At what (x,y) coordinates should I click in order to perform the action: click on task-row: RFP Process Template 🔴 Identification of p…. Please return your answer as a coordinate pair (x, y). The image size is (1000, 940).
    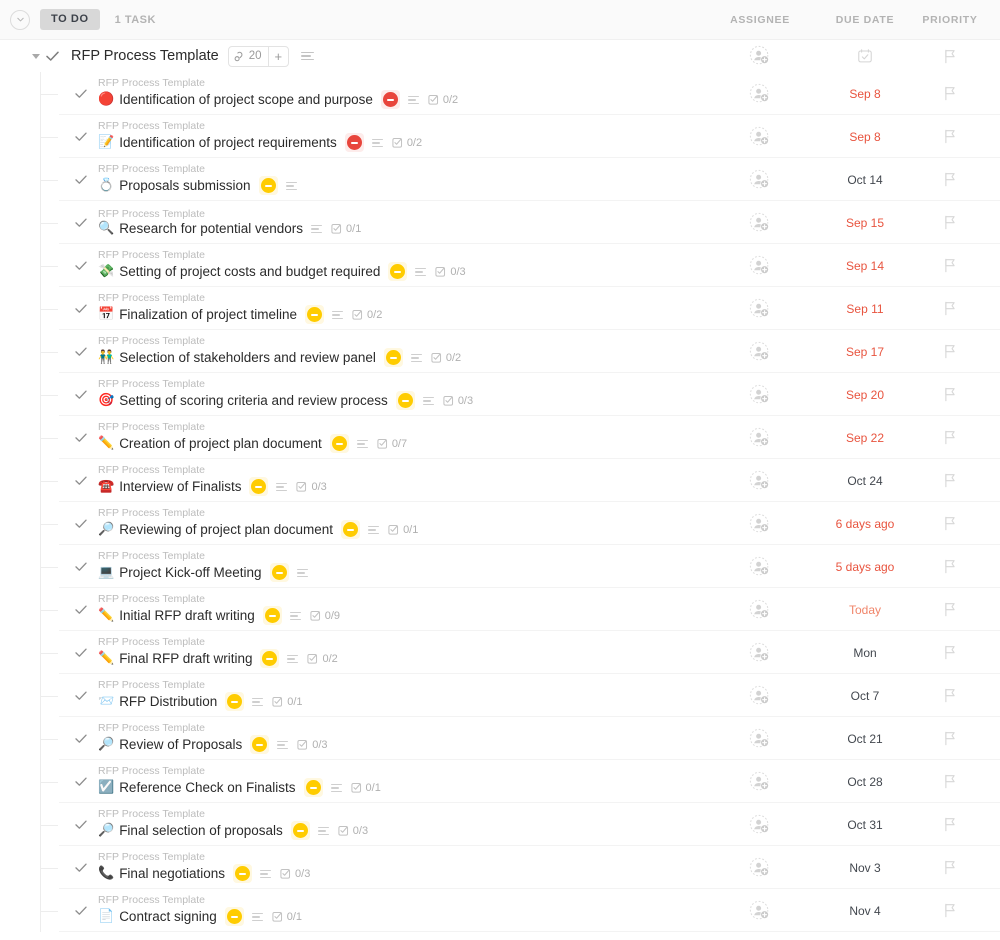
    Looking at the image, I should click on (500, 93).